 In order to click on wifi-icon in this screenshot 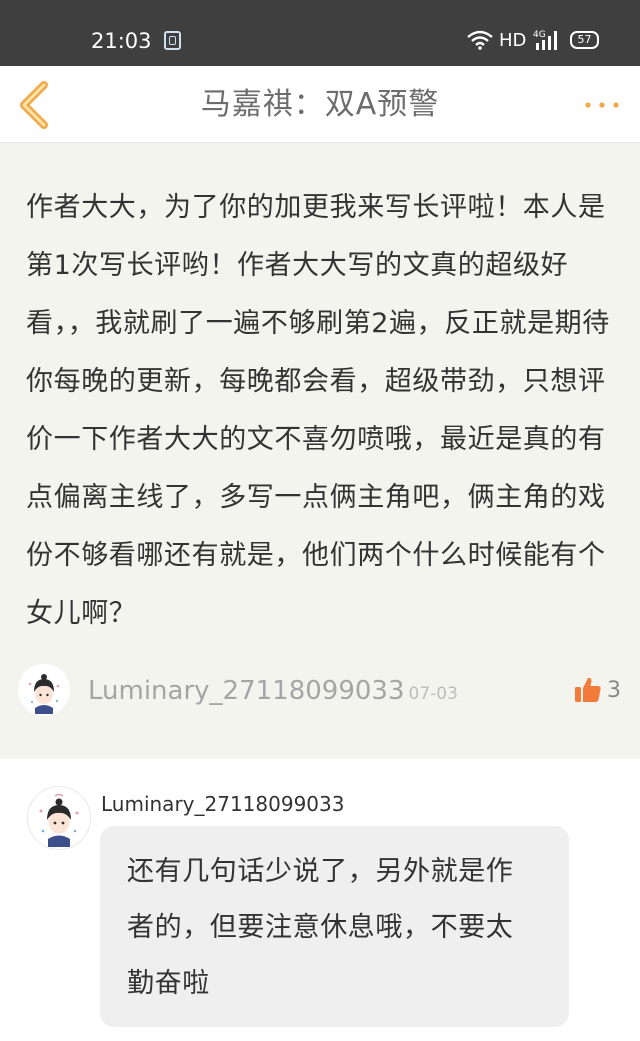, I will do `click(480, 40)`.